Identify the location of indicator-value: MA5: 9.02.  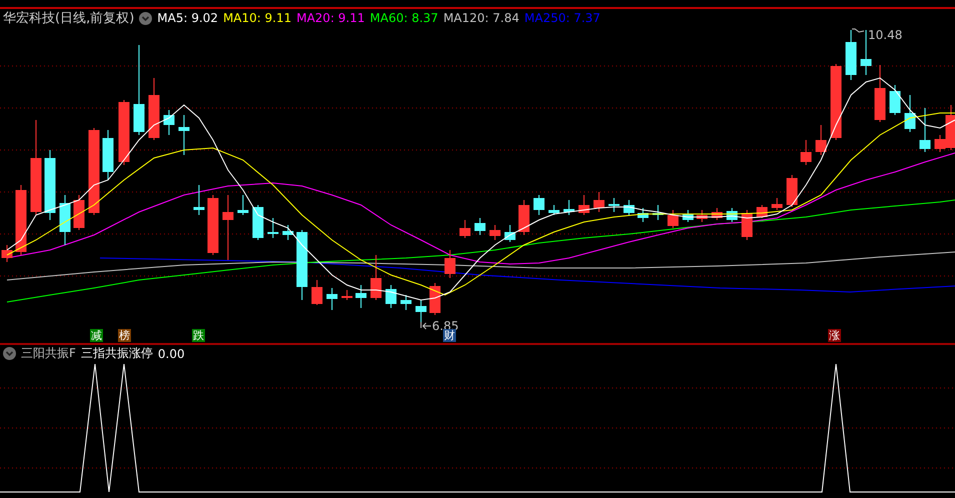
(187, 18).